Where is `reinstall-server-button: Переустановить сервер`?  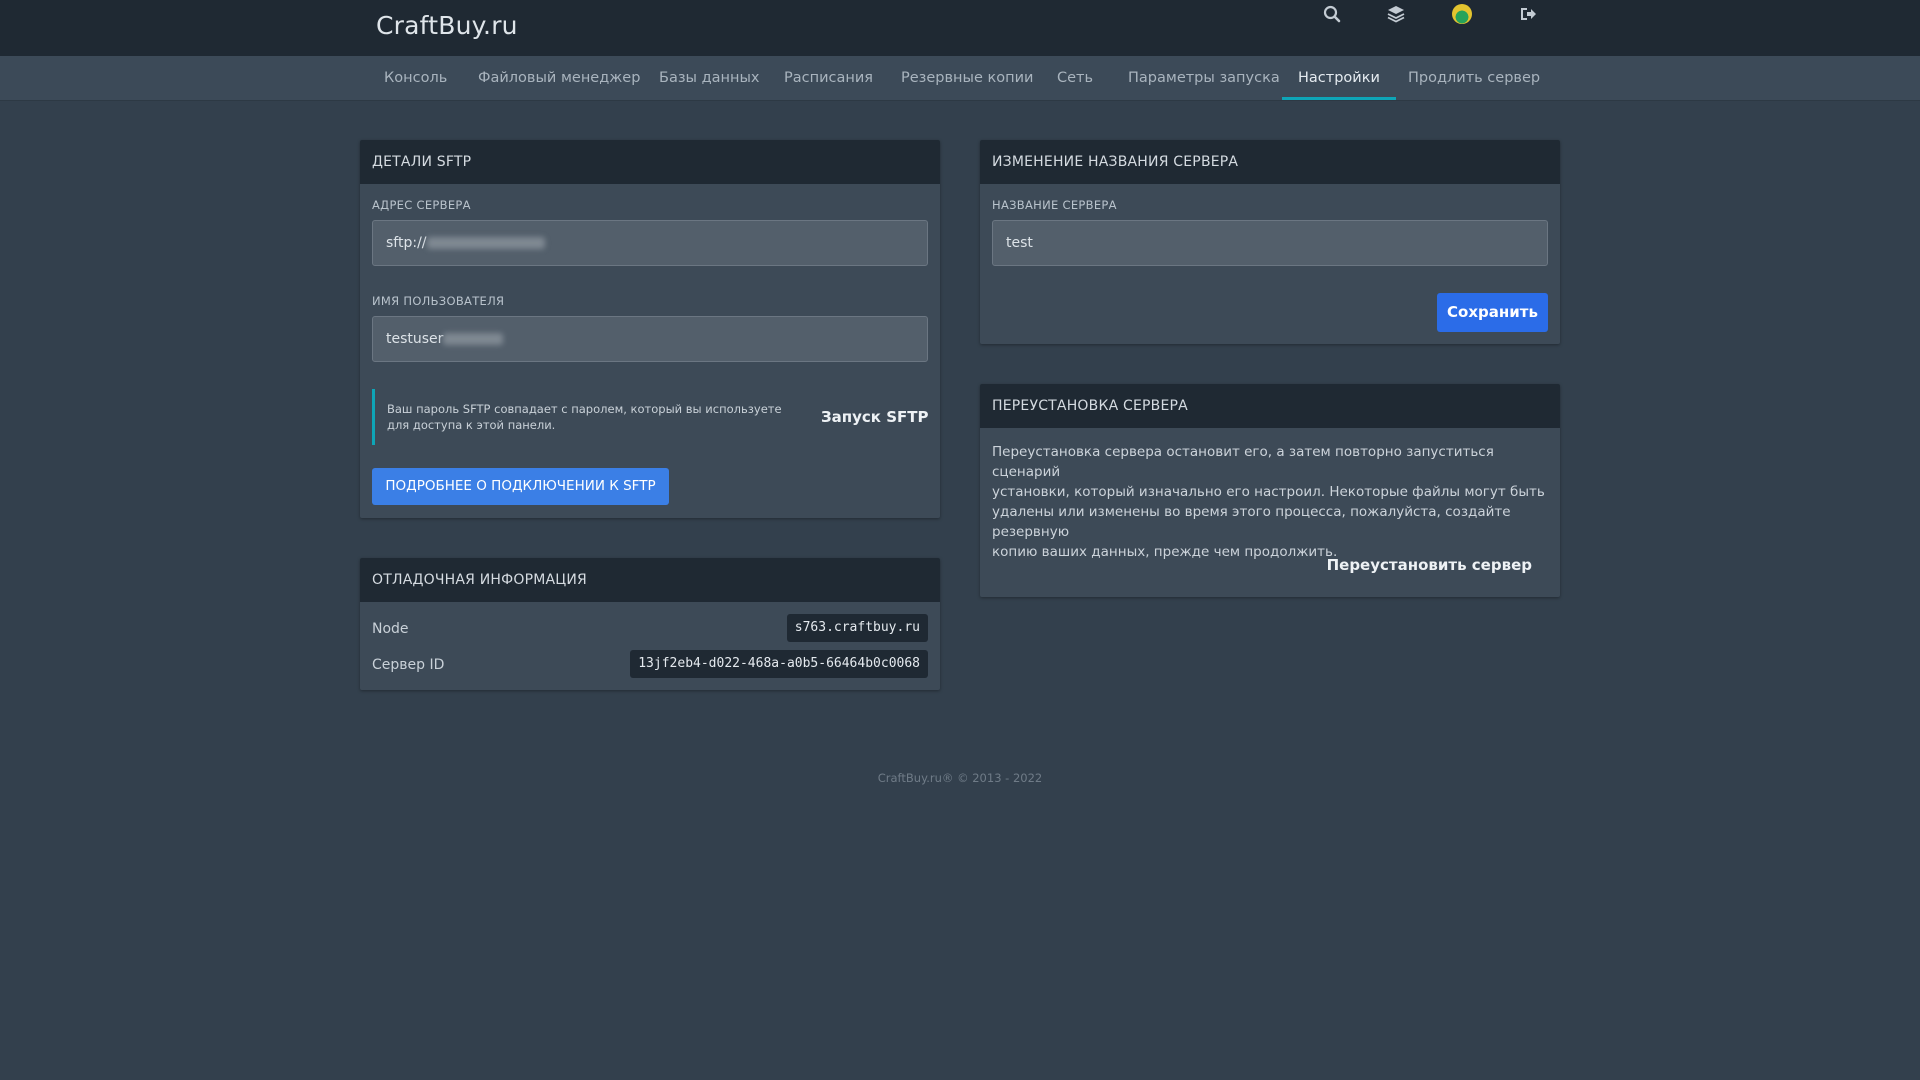 reinstall-server-button: Переустановить сервер is located at coordinates (1429, 565).